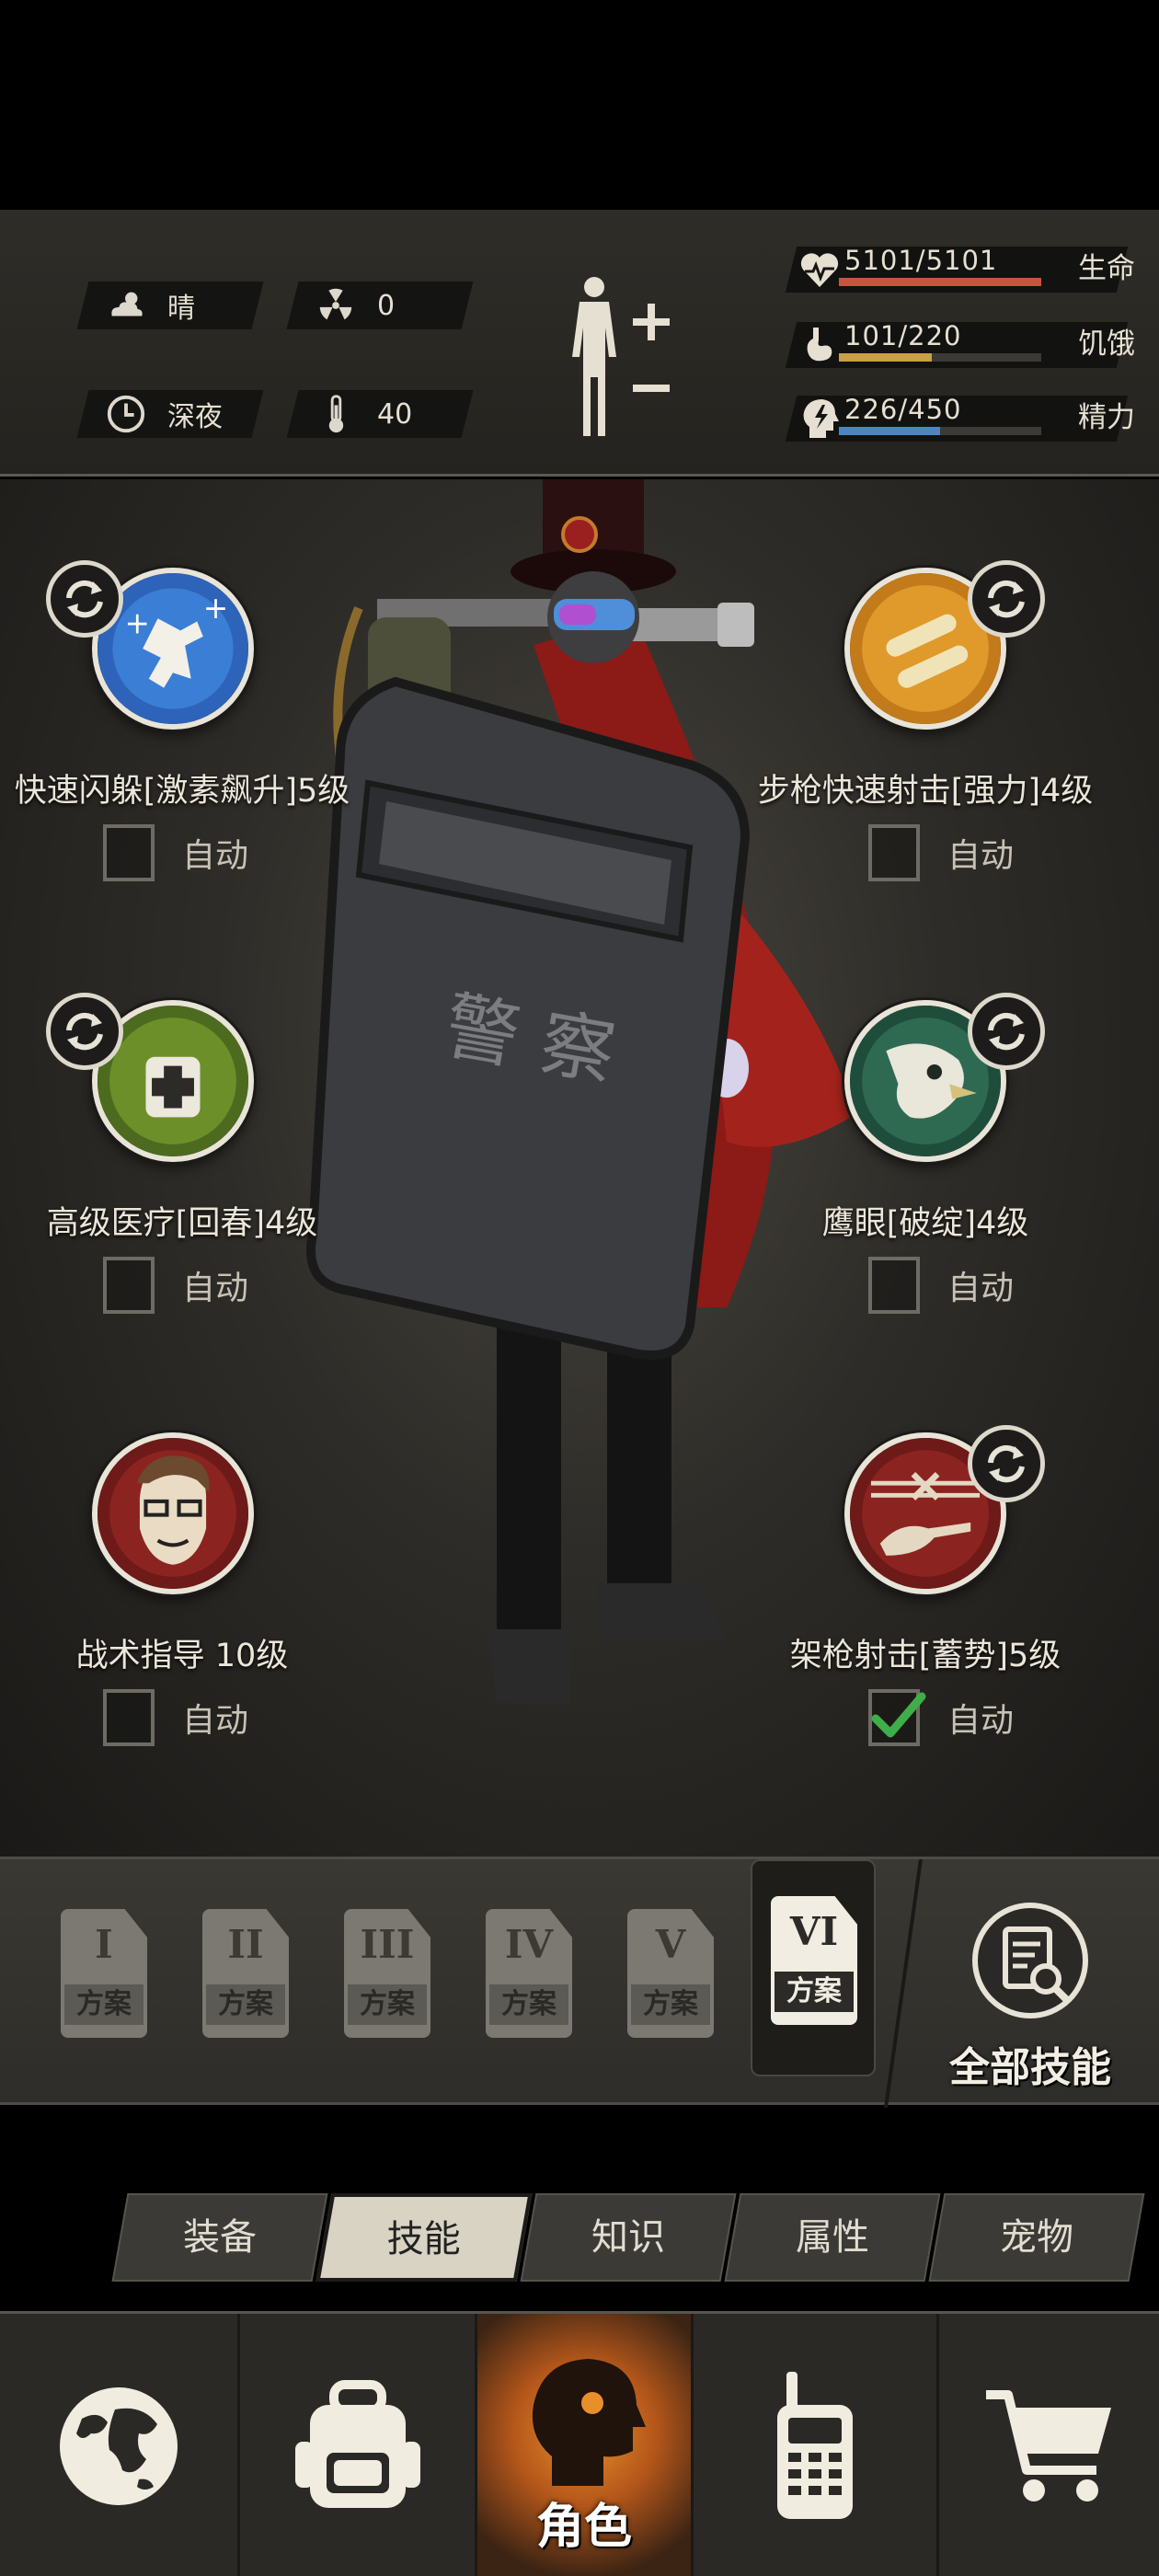 The image size is (1159, 2576). What do you see at coordinates (1030, 1960) in the screenshot?
I see `document-search-icon` at bounding box center [1030, 1960].